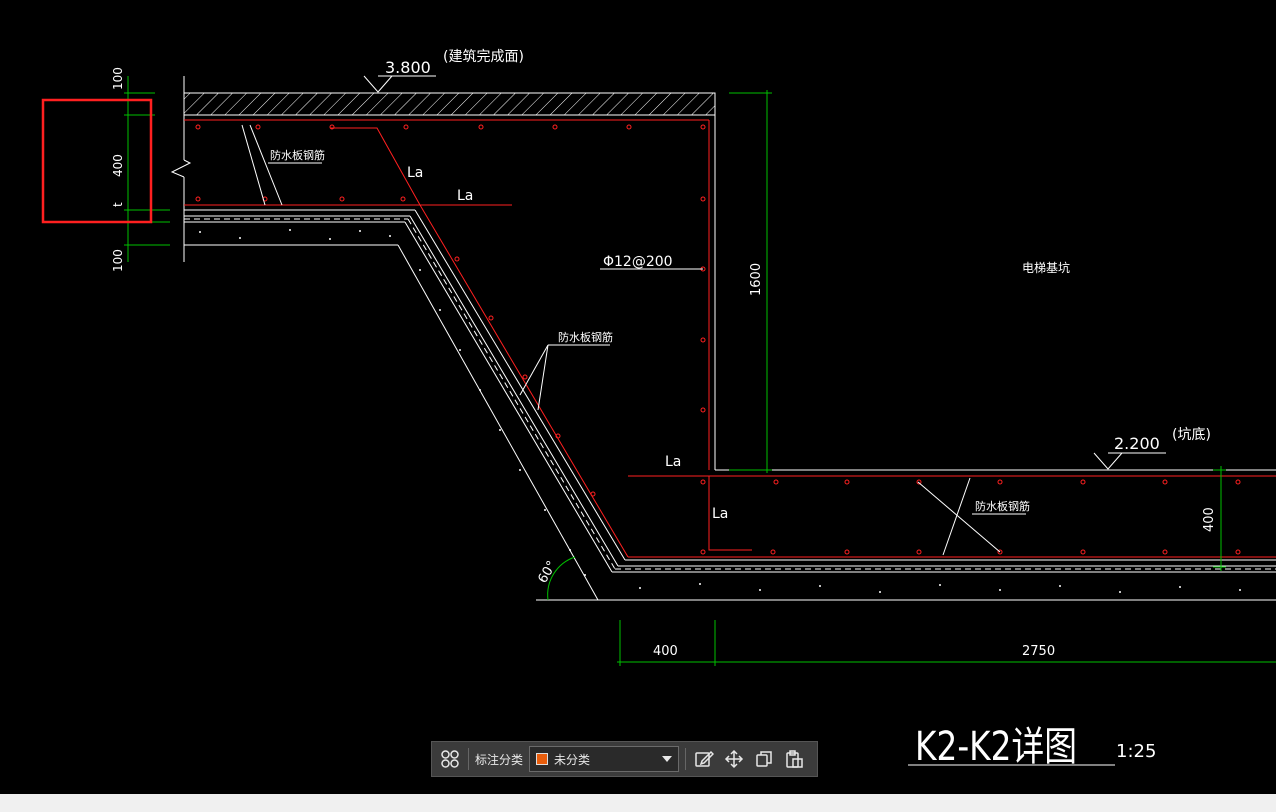  Describe the element at coordinates (734, 759) in the screenshot. I see `move-icon` at that location.